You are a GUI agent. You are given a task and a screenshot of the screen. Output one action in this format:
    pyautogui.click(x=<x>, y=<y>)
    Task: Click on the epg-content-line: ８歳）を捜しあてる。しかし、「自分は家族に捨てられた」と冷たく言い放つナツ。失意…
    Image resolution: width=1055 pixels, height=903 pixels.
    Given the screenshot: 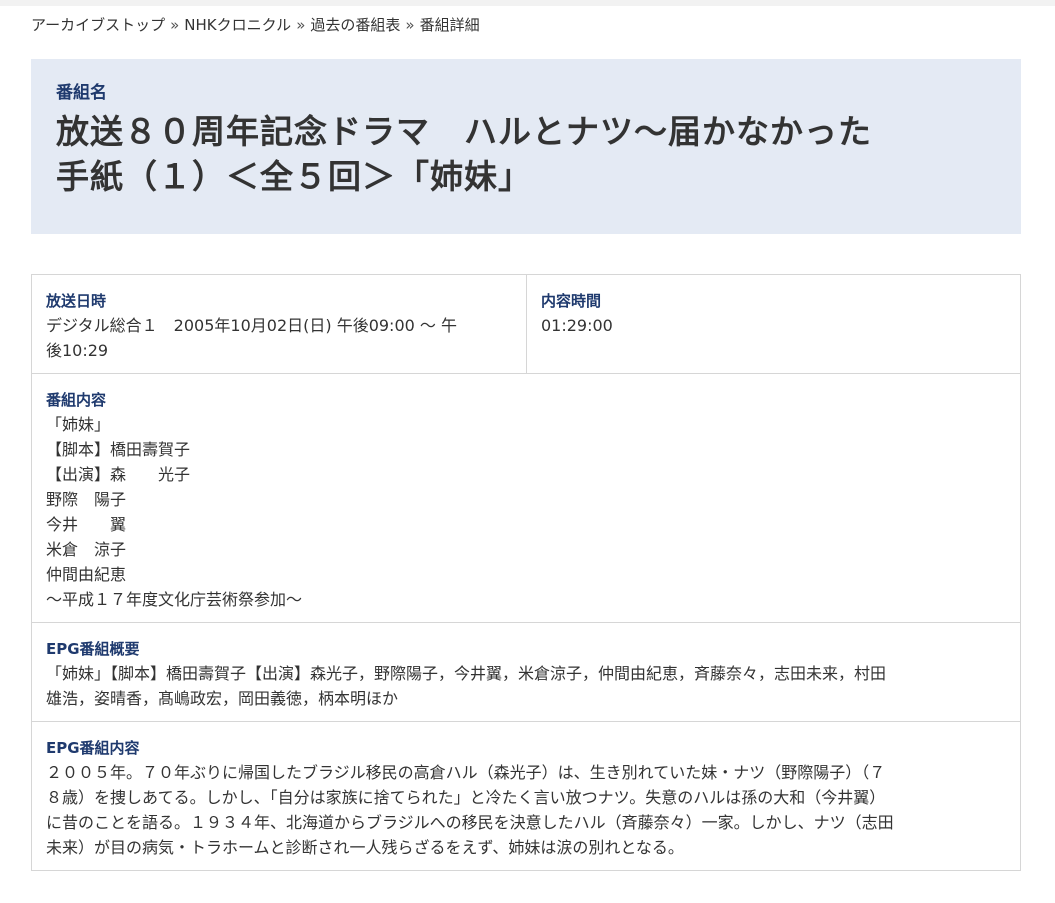 What is the action you would take?
    pyautogui.click(x=466, y=797)
    